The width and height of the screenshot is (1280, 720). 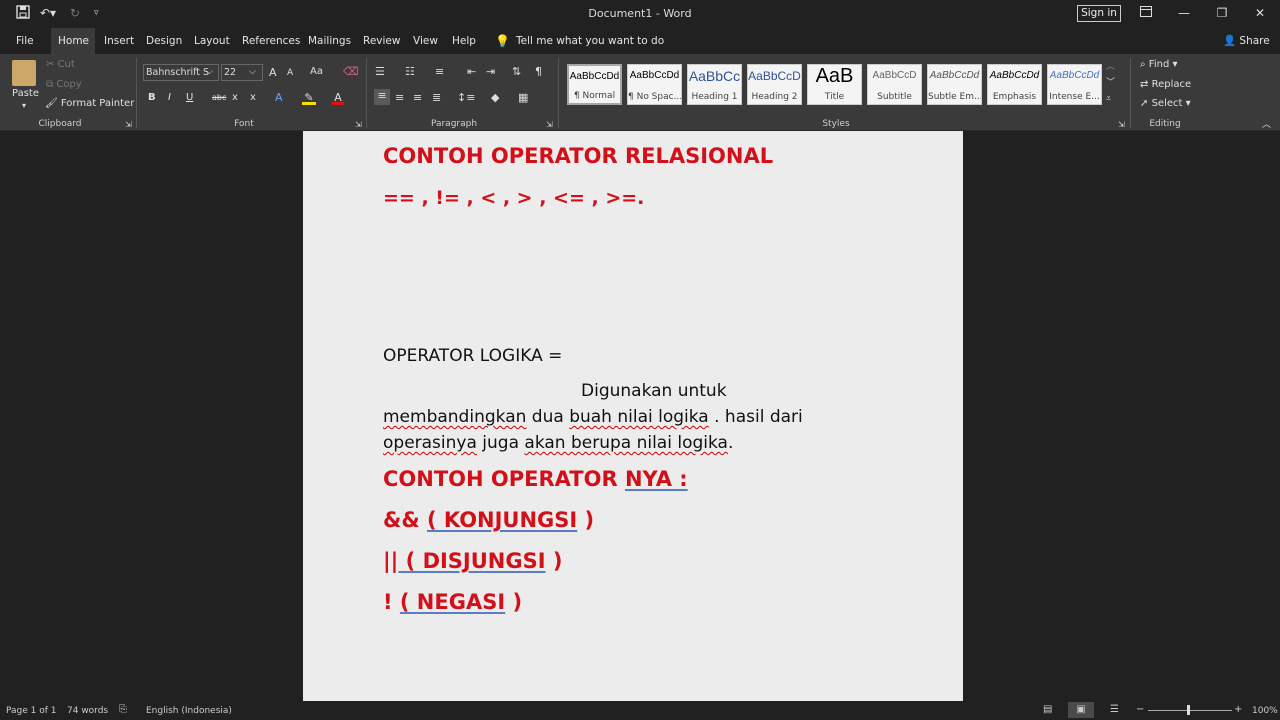 I want to click on bold-button: B, so click(x=152, y=97).